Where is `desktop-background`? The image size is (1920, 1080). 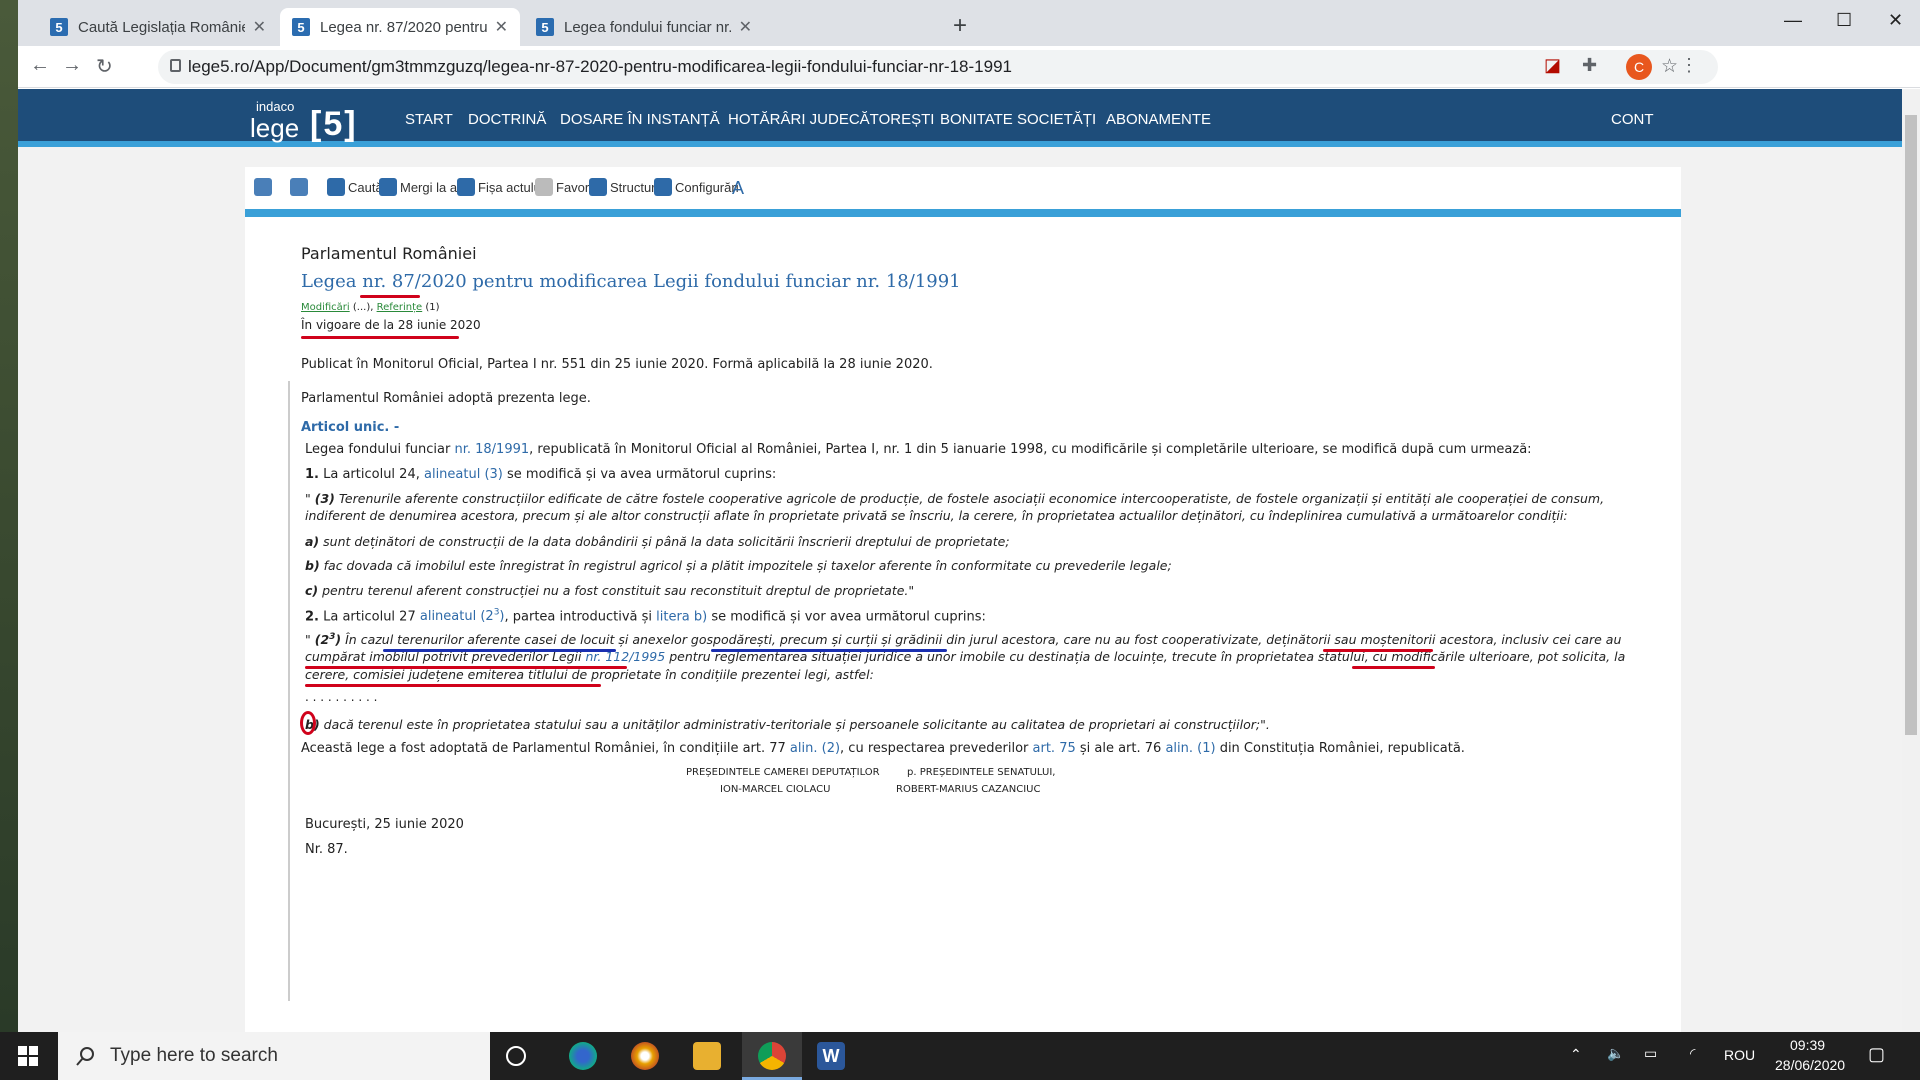 desktop-background is located at coordinates (9, 516).